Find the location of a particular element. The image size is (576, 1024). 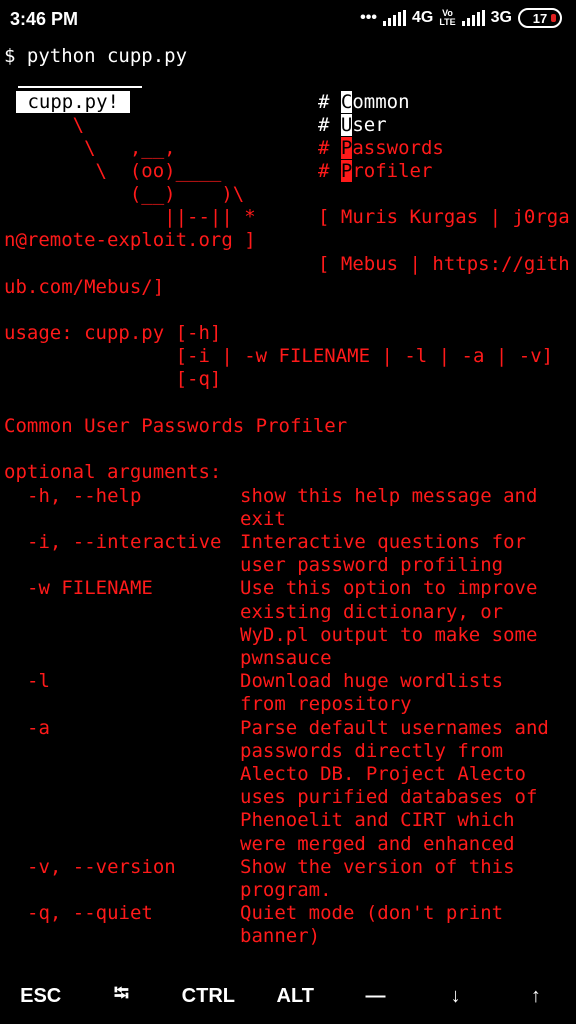

art-line-3: \ (oo)____ is located at coordinates (113, 171).